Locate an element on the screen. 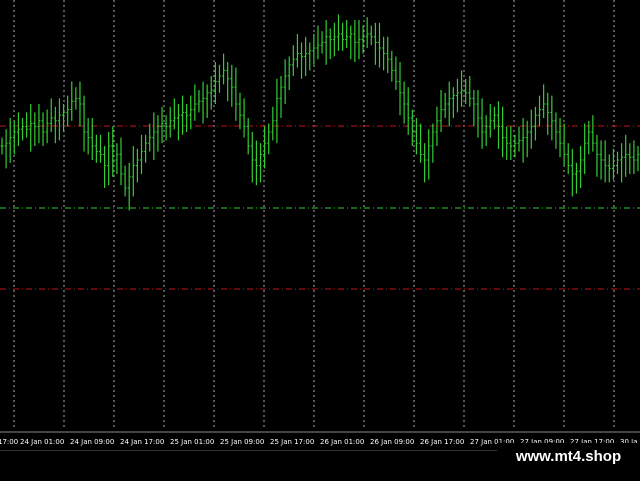  x-tick-label: 17:00 is located at coordinates (9, 442).